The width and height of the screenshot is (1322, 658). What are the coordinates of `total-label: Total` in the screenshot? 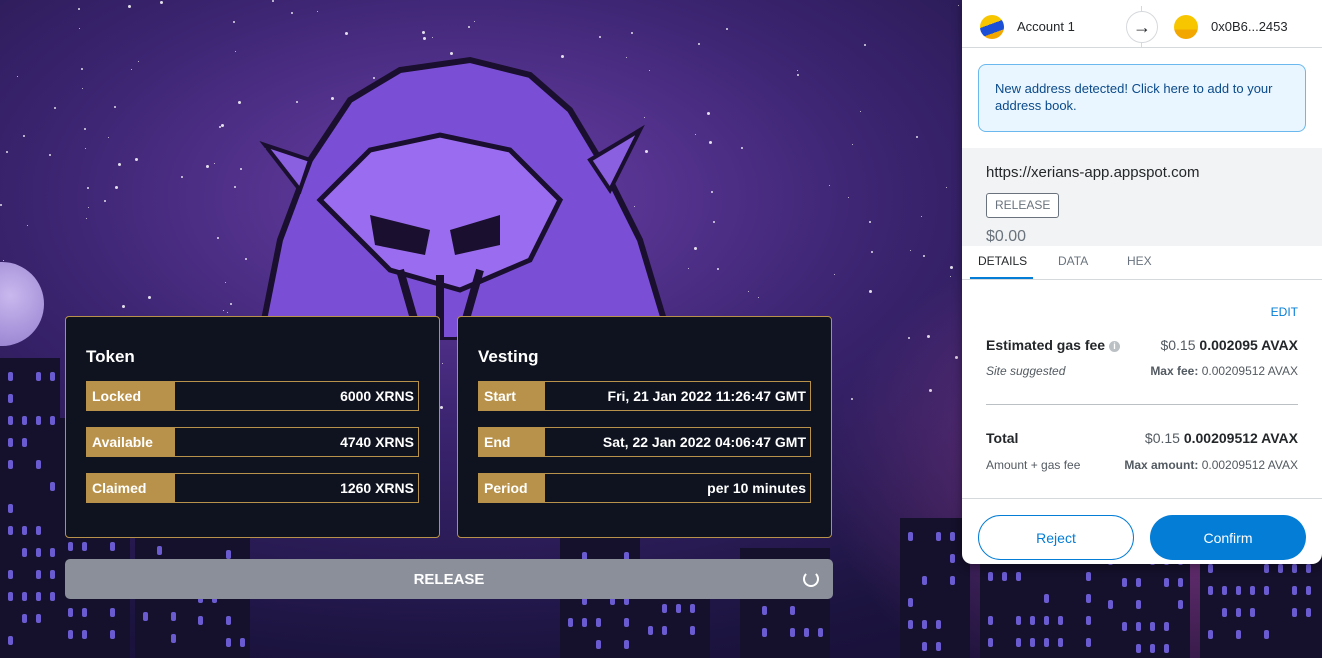 It's located at (1002, 438).